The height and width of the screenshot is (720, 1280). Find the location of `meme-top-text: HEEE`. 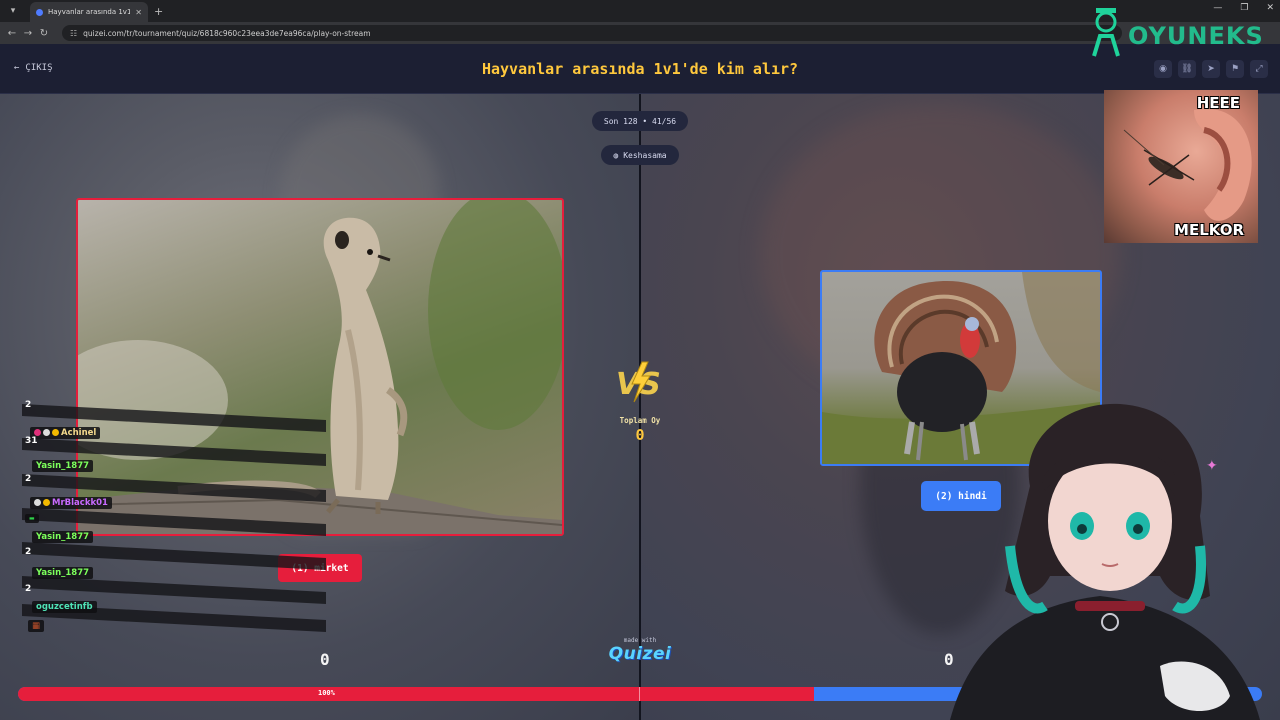

meme-top-text: HEEE is located at coordinates (1218, 103).